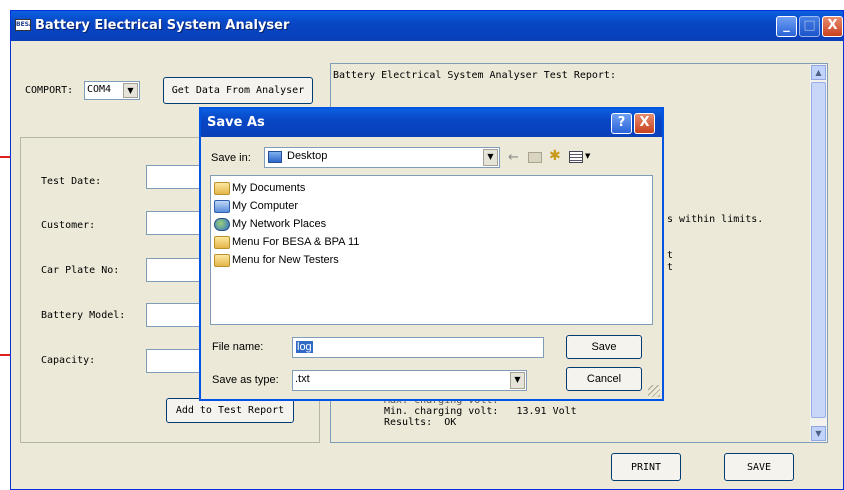  What do you see at coordinates (174, 223) in the screenshot?
I see `customer-field` at bounding box center [174, 223].